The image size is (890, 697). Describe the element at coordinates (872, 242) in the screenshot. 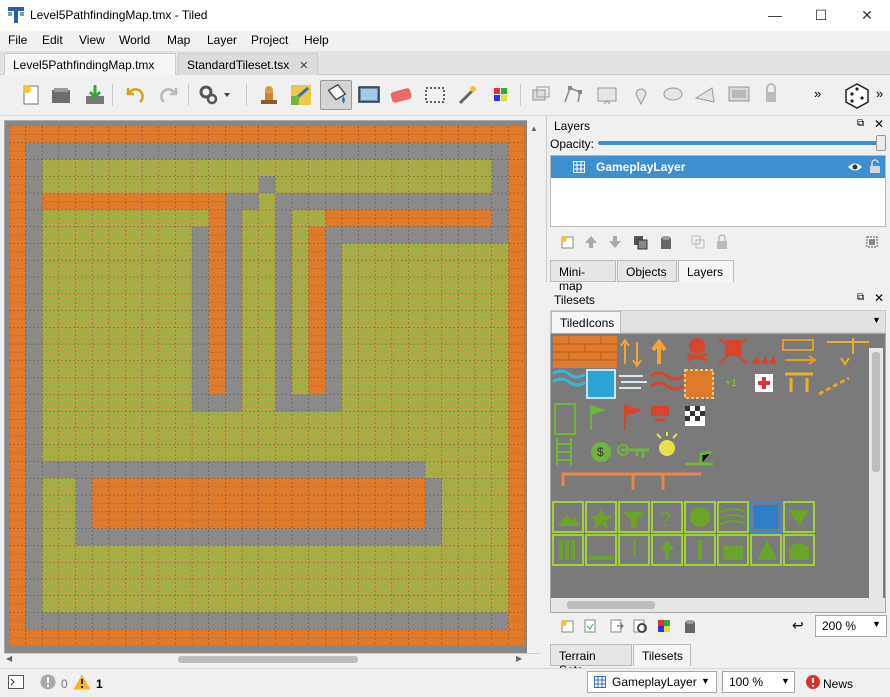

I see `layer-properties-icon` at that location.